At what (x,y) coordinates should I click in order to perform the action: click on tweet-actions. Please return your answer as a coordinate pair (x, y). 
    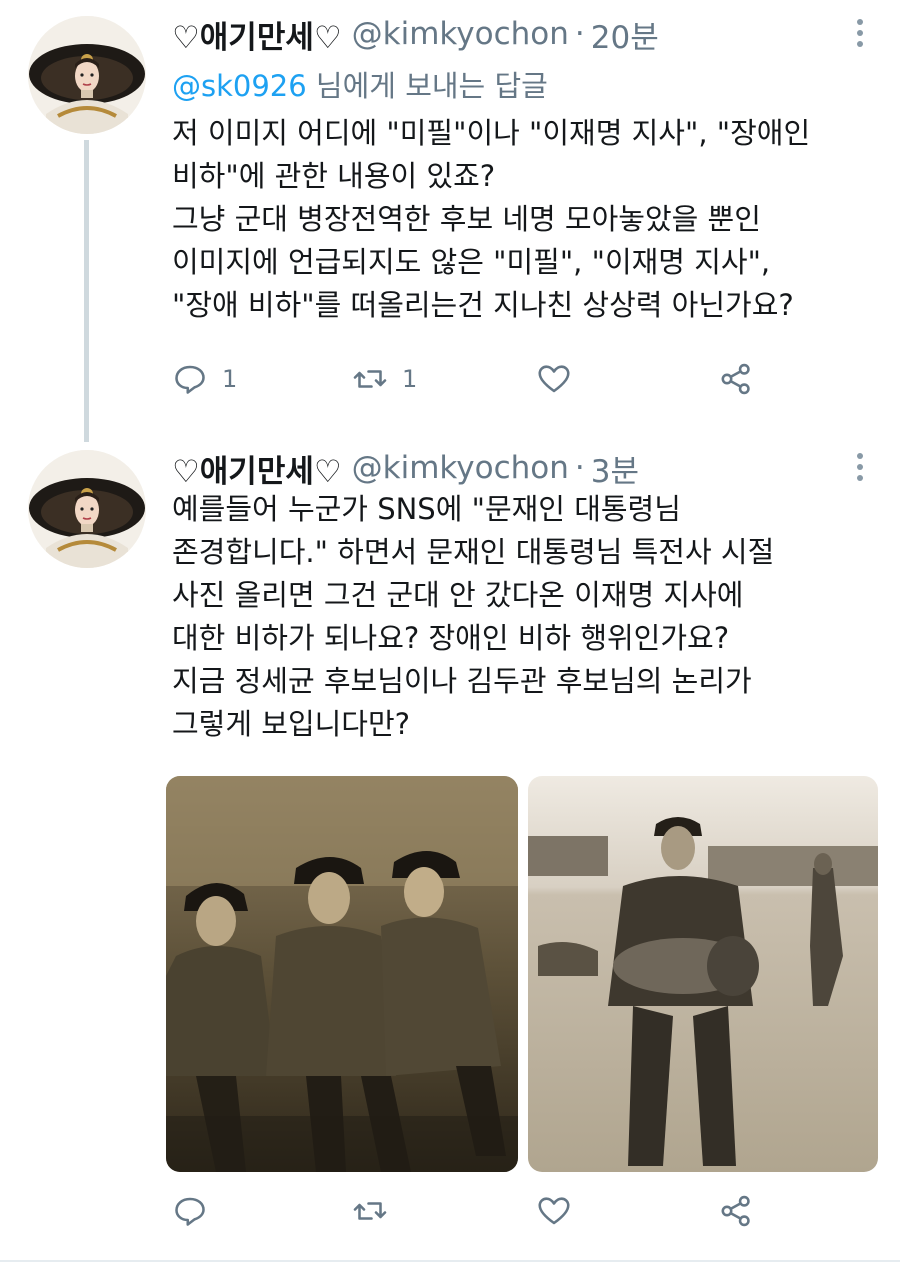
    Looking at the image, I should click on (472, 1211).